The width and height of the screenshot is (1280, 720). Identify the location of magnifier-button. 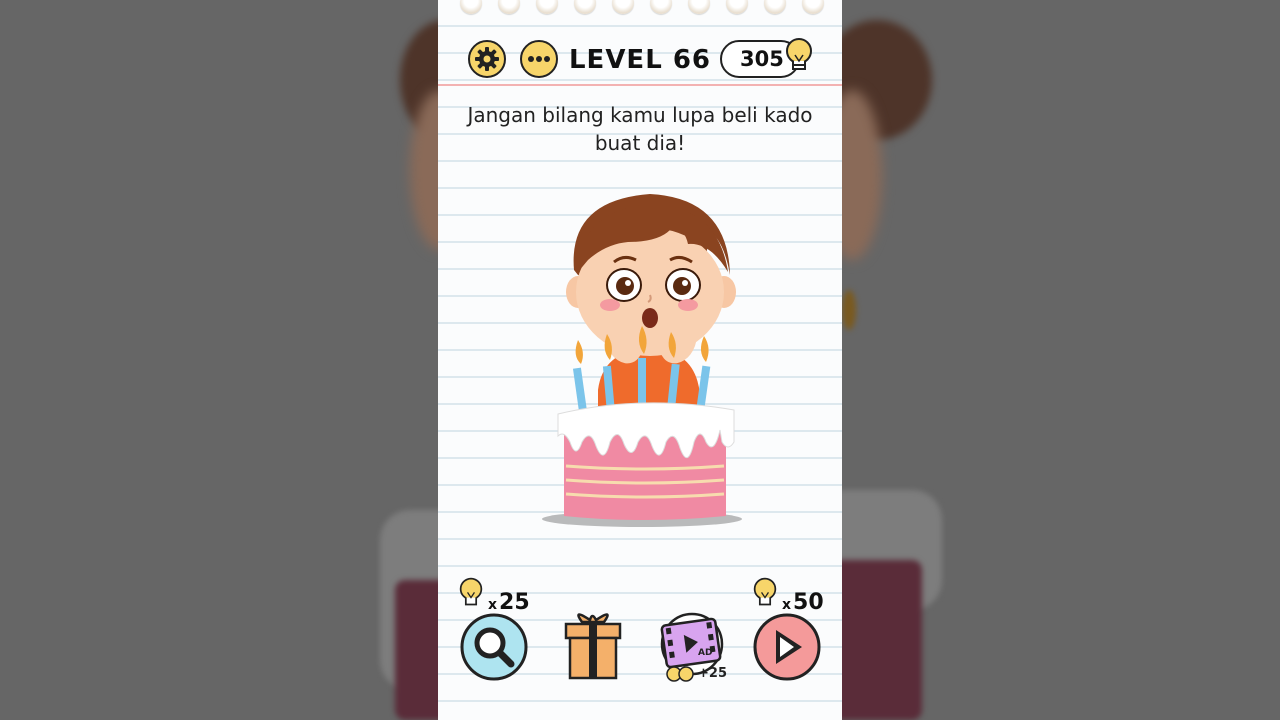
(494, 649).